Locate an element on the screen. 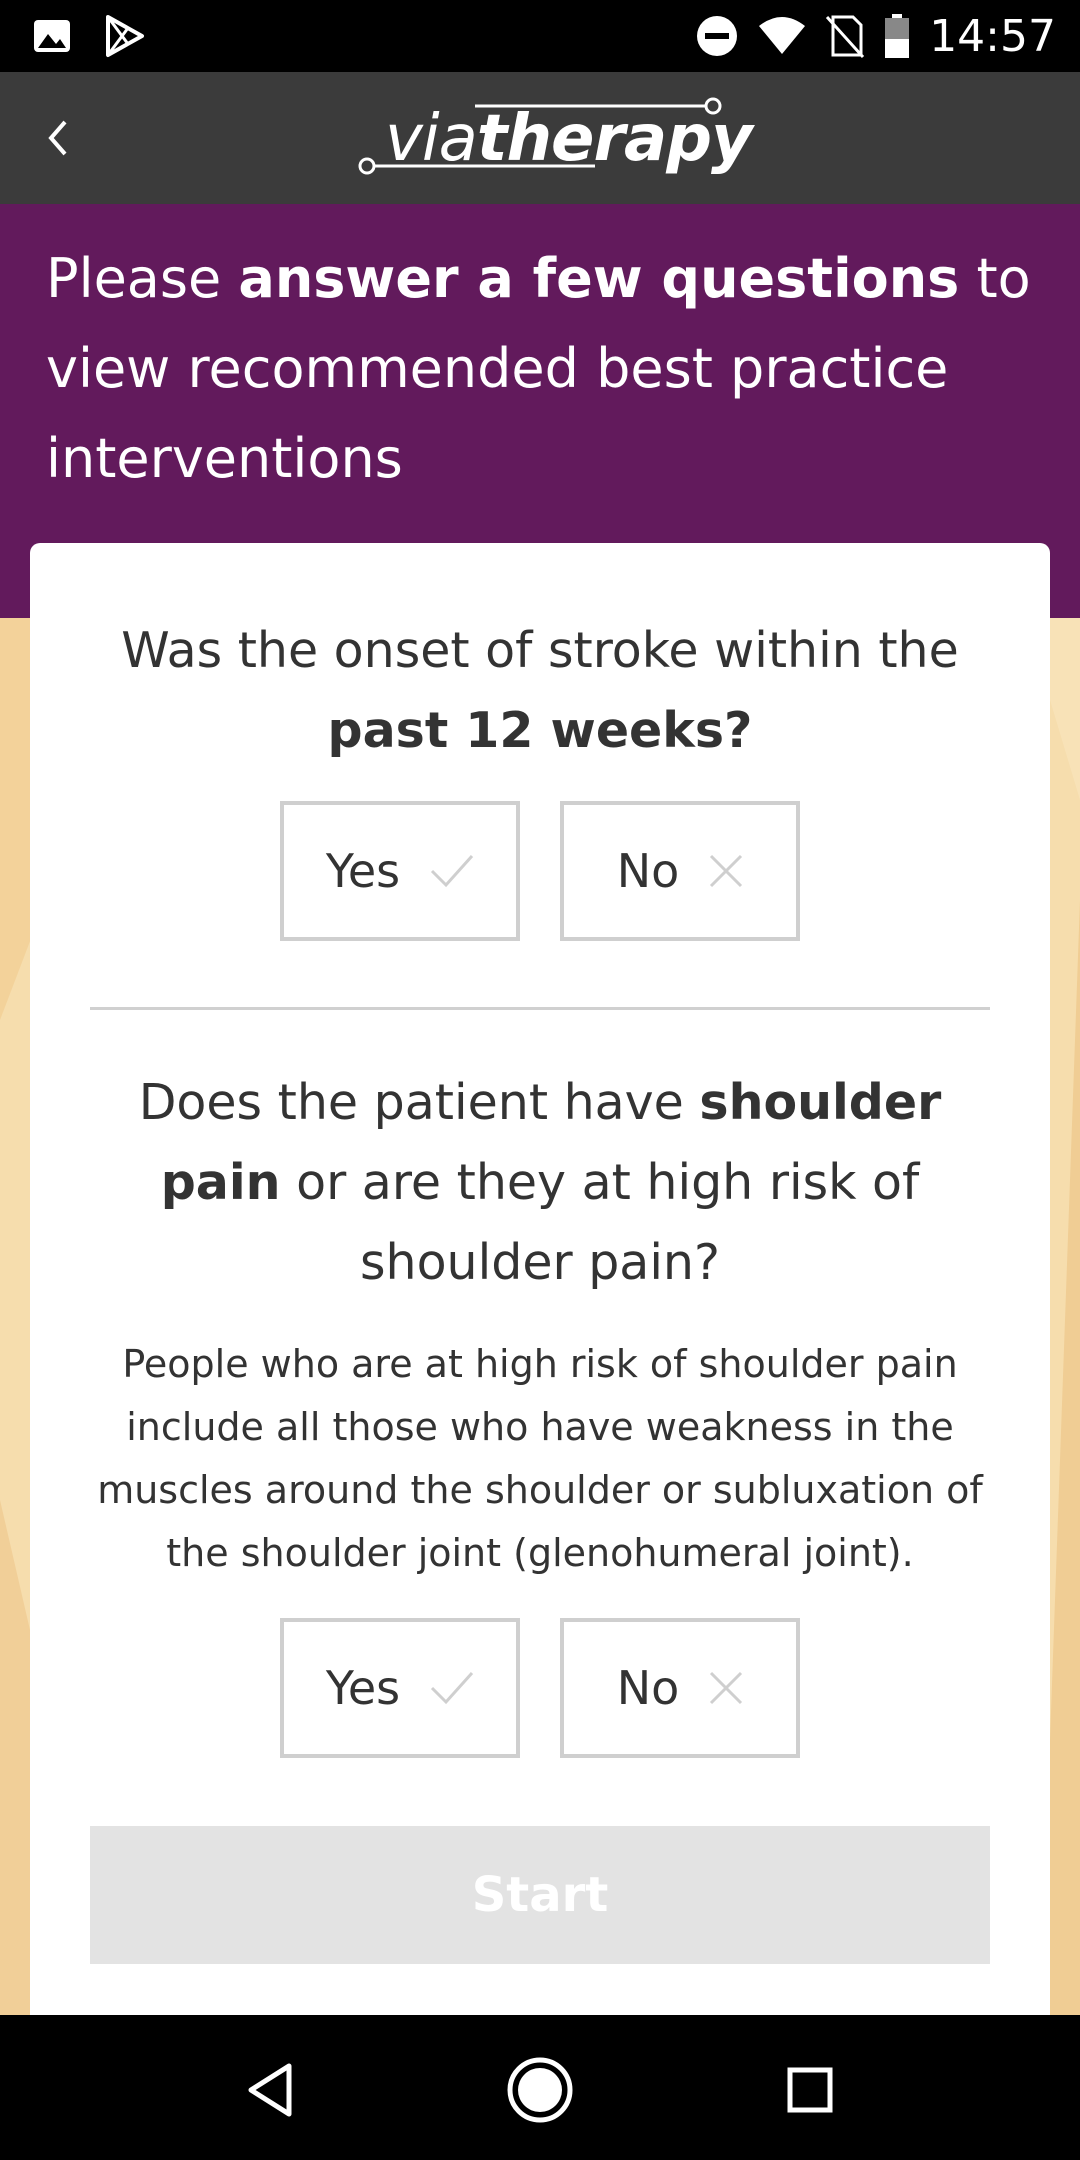 Image resolution: width=1080 pixels, height=2160 pixels. no-sim-icon is located at coordinates (845, 37).